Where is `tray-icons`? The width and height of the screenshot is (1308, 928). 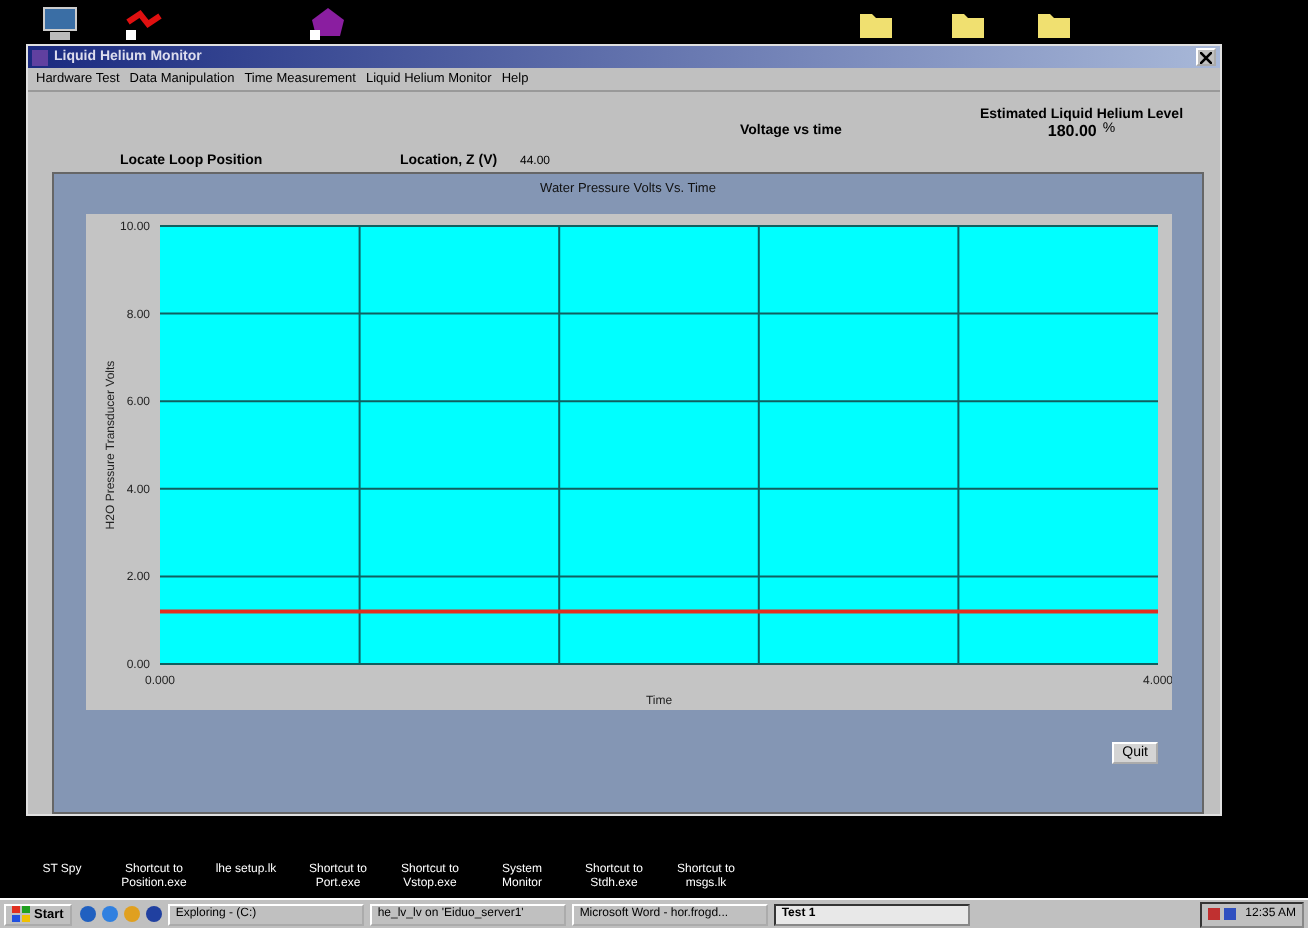 tray-icons is located at coordinates (1223, 914).